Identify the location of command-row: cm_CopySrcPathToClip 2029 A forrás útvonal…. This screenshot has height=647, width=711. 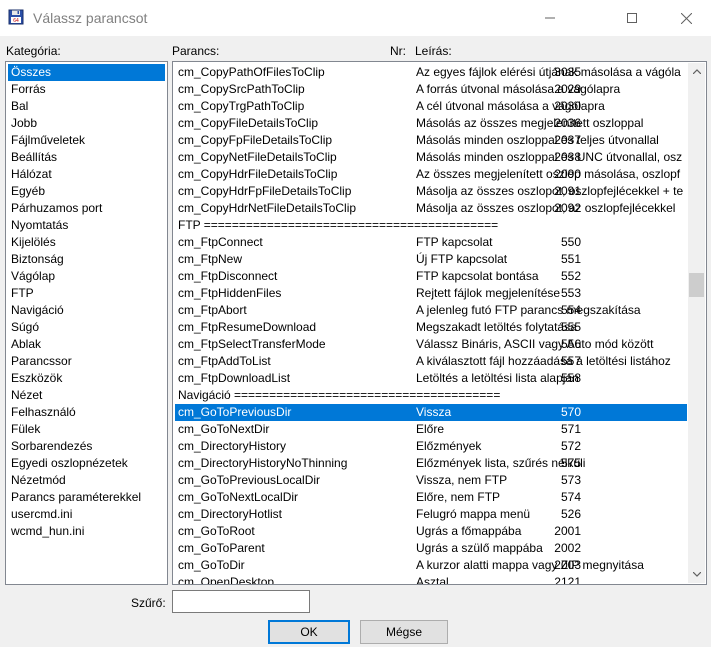
(431, 89).